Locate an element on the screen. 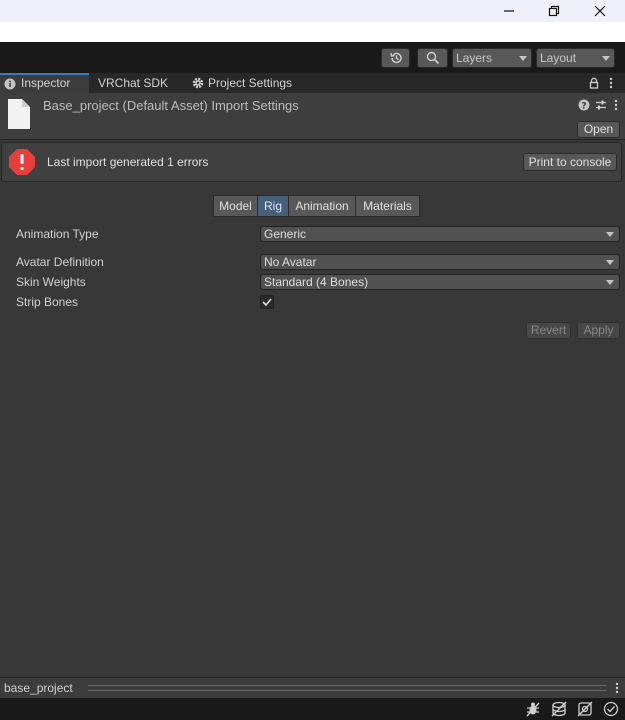 The width and height of the screenshot is (625, 720). status-bar is located at coordinates (312, 709).